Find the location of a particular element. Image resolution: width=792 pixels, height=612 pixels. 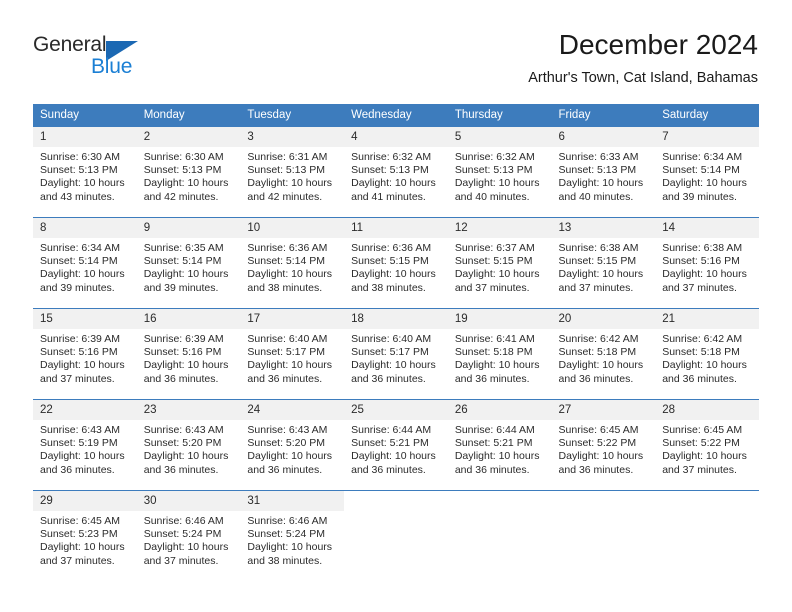

day-number: 18 is located at coordinates (396, 319).